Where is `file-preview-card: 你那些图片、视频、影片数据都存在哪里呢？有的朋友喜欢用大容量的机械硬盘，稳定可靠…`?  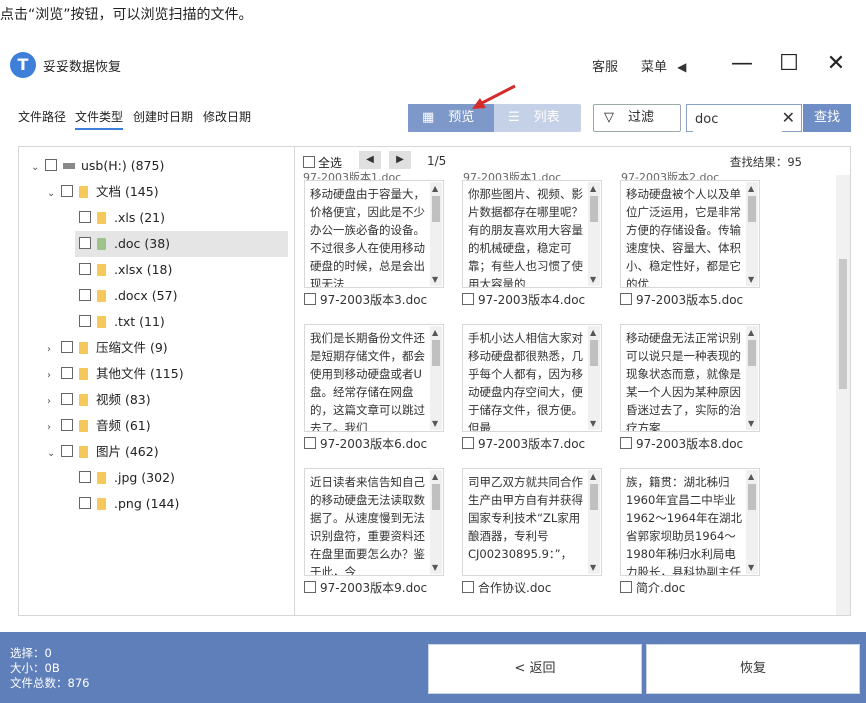
file-preview-card: 你那些图片、视频、影片数据都存在哪里呢？有的朋友喜欢用大容量的机械硬盘，稳定可靠… is located at coordinates (532, 234).